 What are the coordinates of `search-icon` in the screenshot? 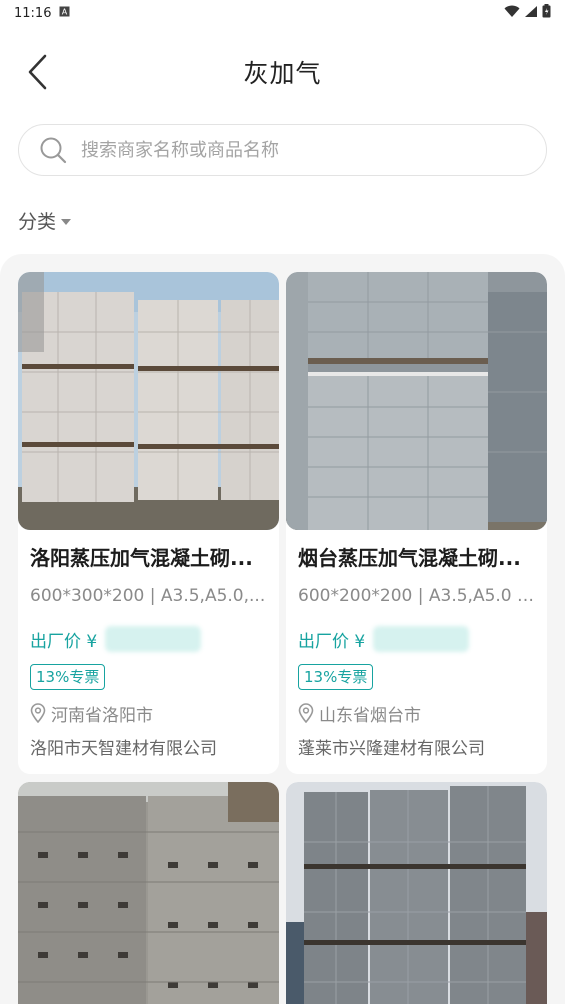 It's located at (53, 150).